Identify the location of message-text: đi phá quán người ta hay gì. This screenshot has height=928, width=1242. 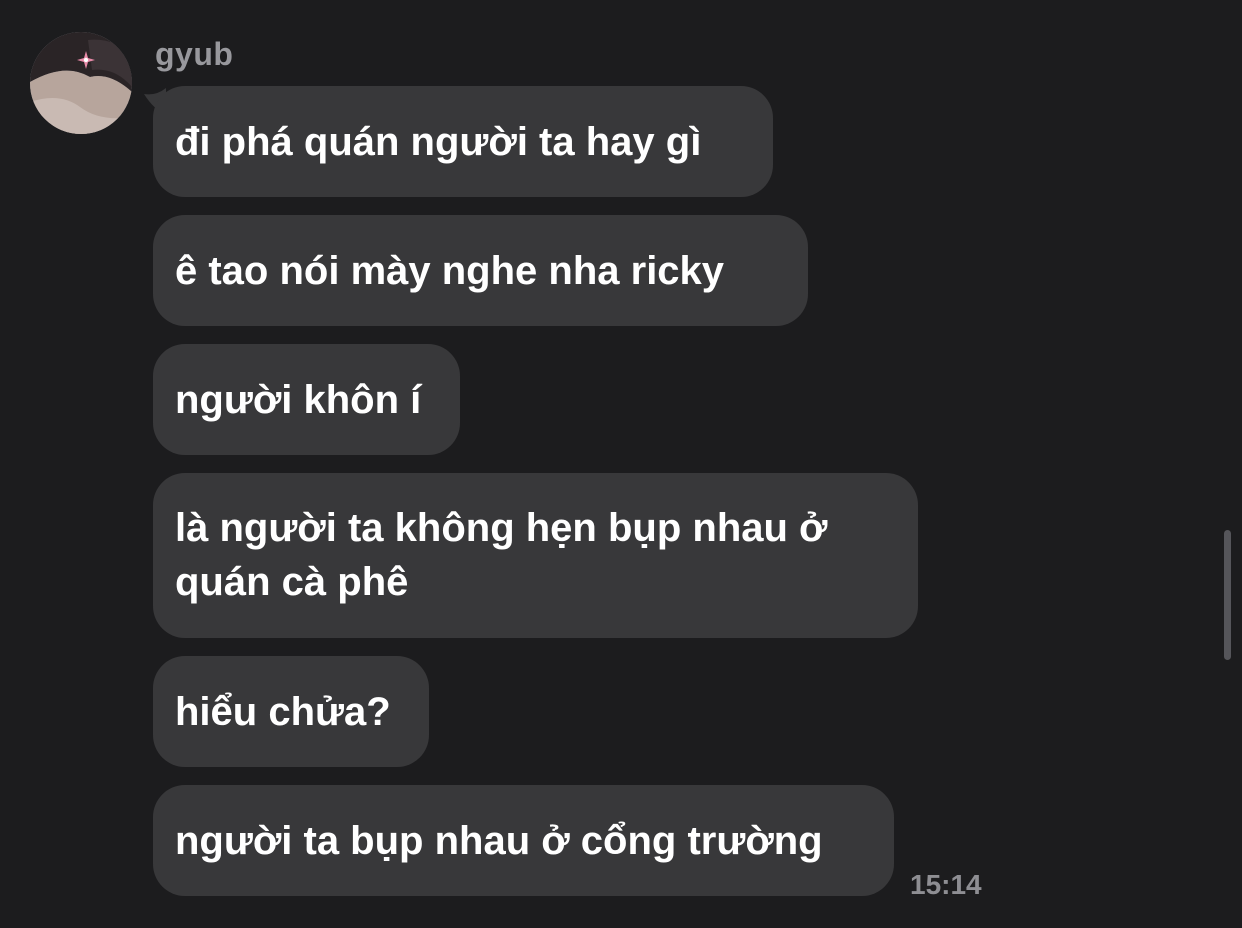
(438, 141).